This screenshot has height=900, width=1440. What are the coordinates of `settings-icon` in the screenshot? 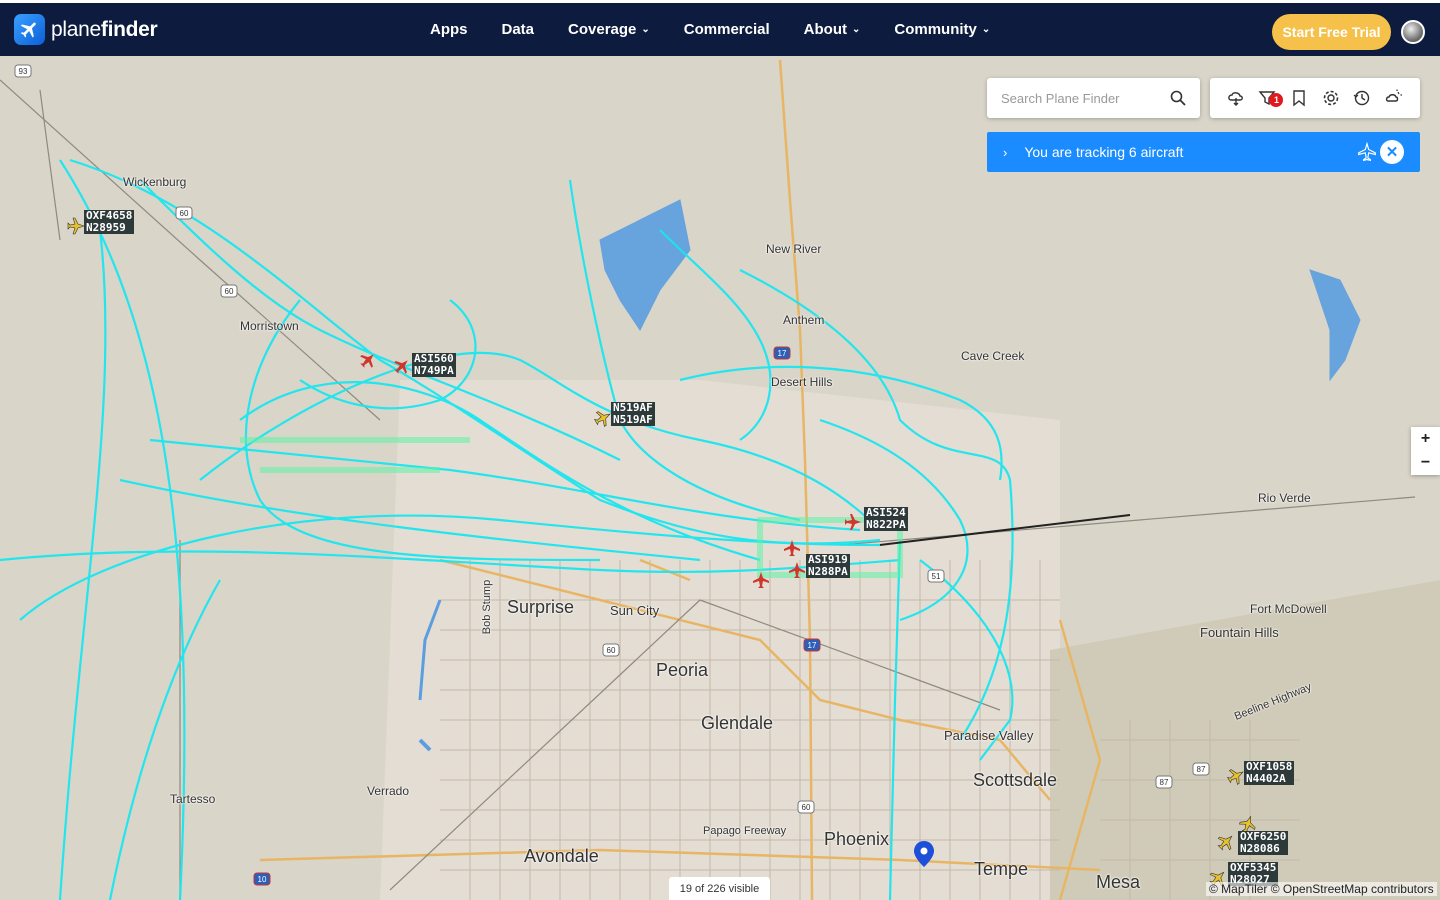 It's located at (1331, 98).